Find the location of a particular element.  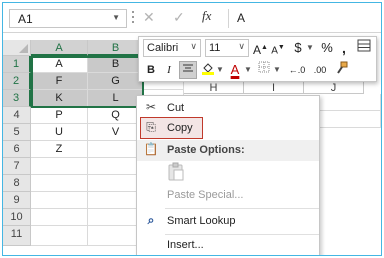

cell-a11 is located at coordinates (59, 236).